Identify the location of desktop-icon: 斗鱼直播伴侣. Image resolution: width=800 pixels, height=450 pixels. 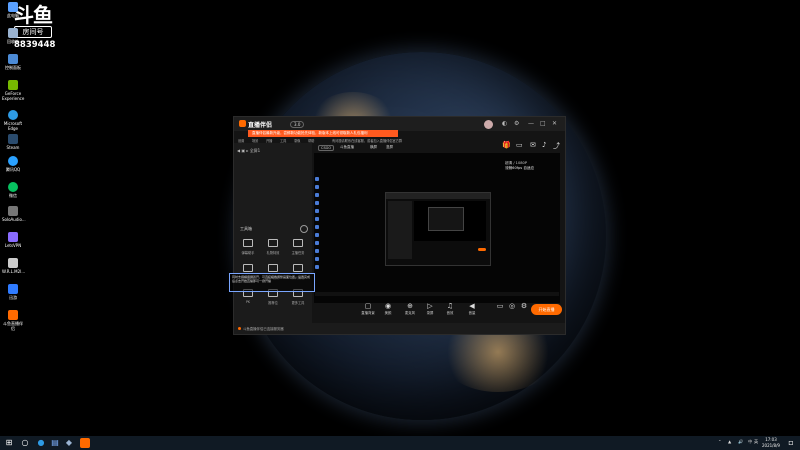
(13, 320).